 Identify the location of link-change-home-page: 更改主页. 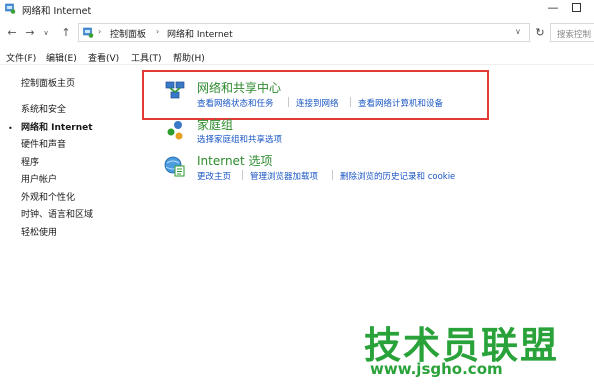
(214, 176).